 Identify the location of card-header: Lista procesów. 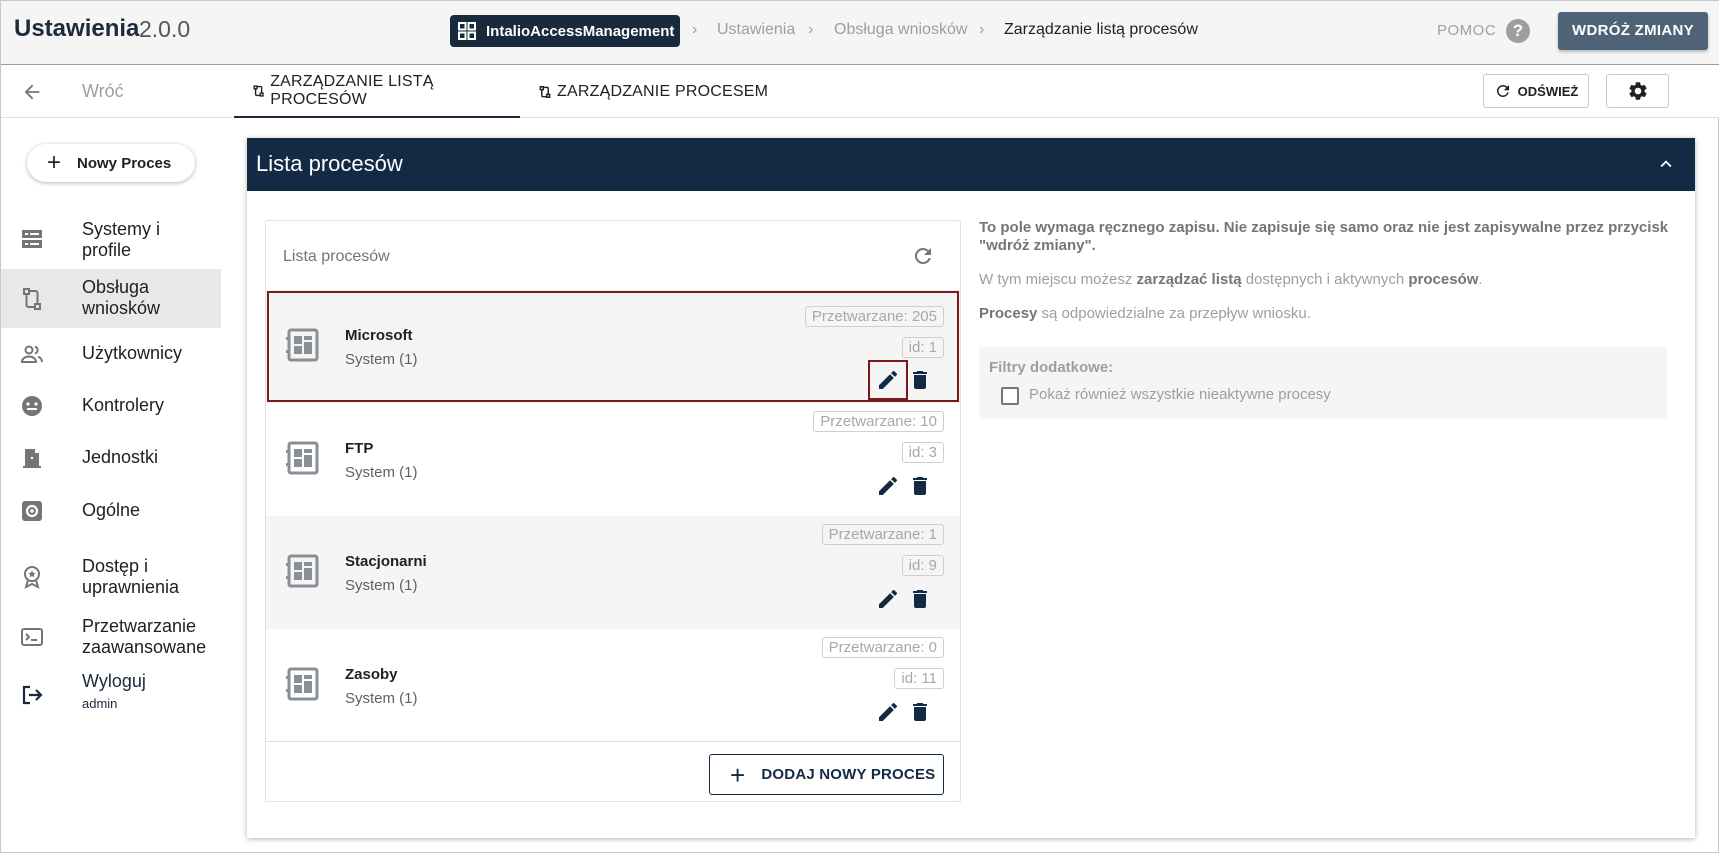
(971, 164).